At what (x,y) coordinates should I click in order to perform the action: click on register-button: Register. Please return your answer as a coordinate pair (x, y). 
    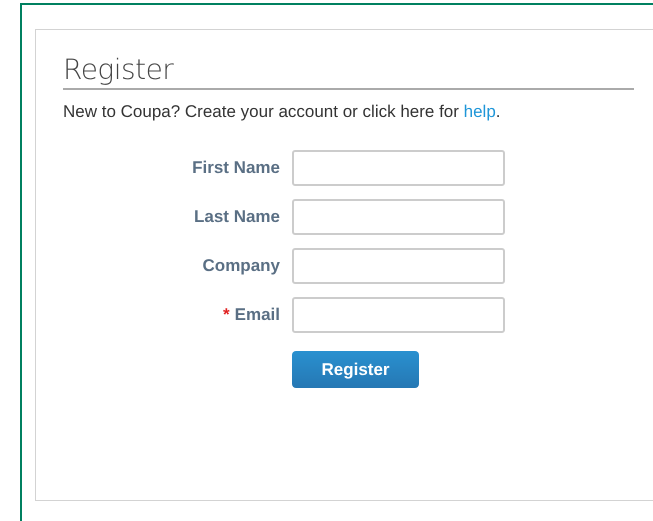
    Looking at the image, I should click on (355, 369).